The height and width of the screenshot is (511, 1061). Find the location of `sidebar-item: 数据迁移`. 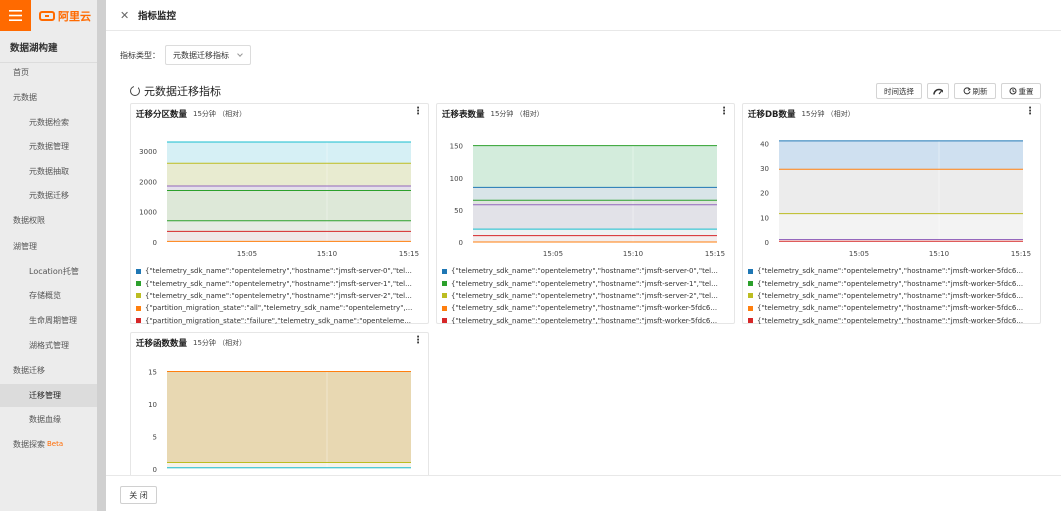

sidebar-item: 数据迁移 is located at coordinates (55, 370).